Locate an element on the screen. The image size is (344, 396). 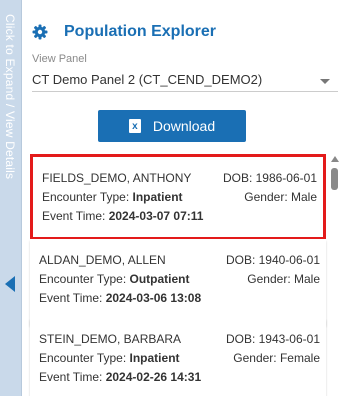
event-time-value: 2024-03-07 07:11 is located at coordinates (156, 216).